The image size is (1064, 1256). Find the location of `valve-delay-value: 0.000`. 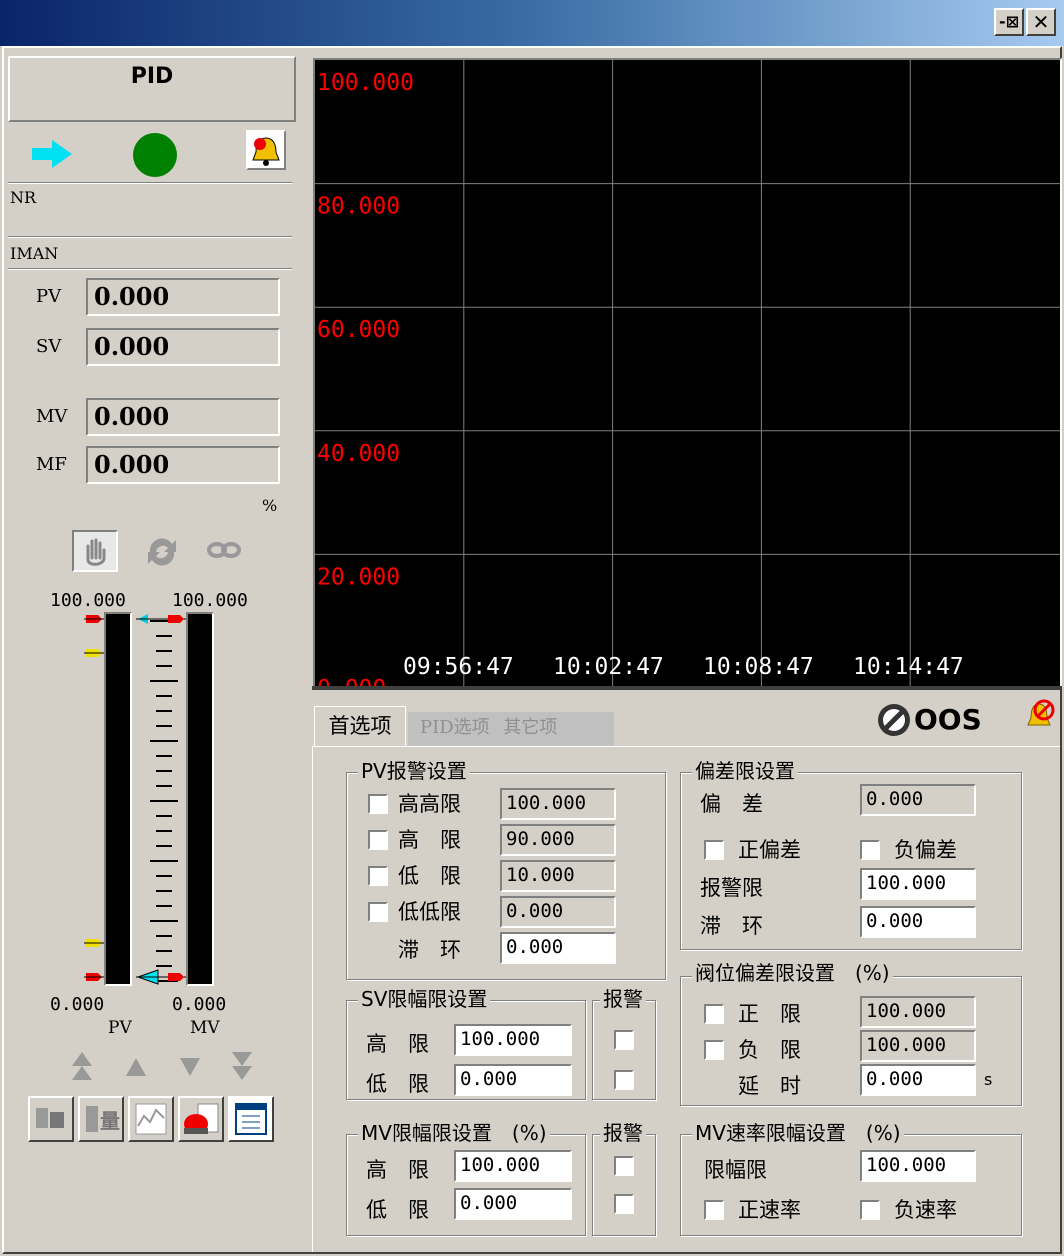

valve-delay-value: 0.000 is located at coordinates (918, 1080).